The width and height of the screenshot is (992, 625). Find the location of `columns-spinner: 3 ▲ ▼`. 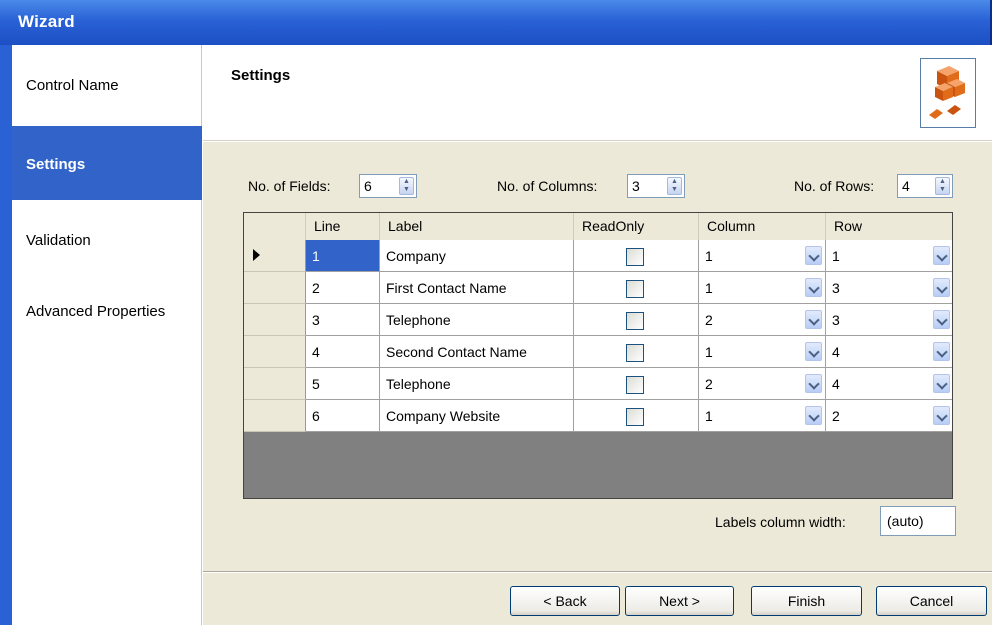

columns-spinner: 3 ▲ ▼ is located at coordinates (656, 186).